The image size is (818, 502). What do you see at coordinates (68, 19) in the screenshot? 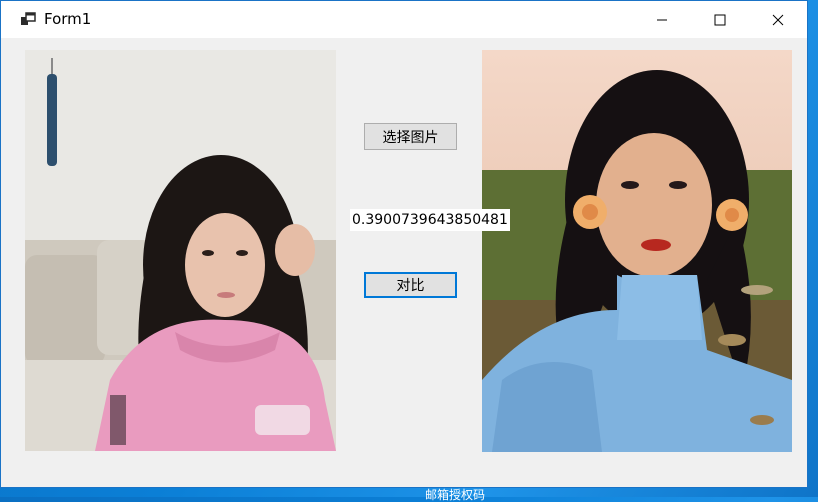
I see `window-title: Form1` at bounding box center [68, 19].